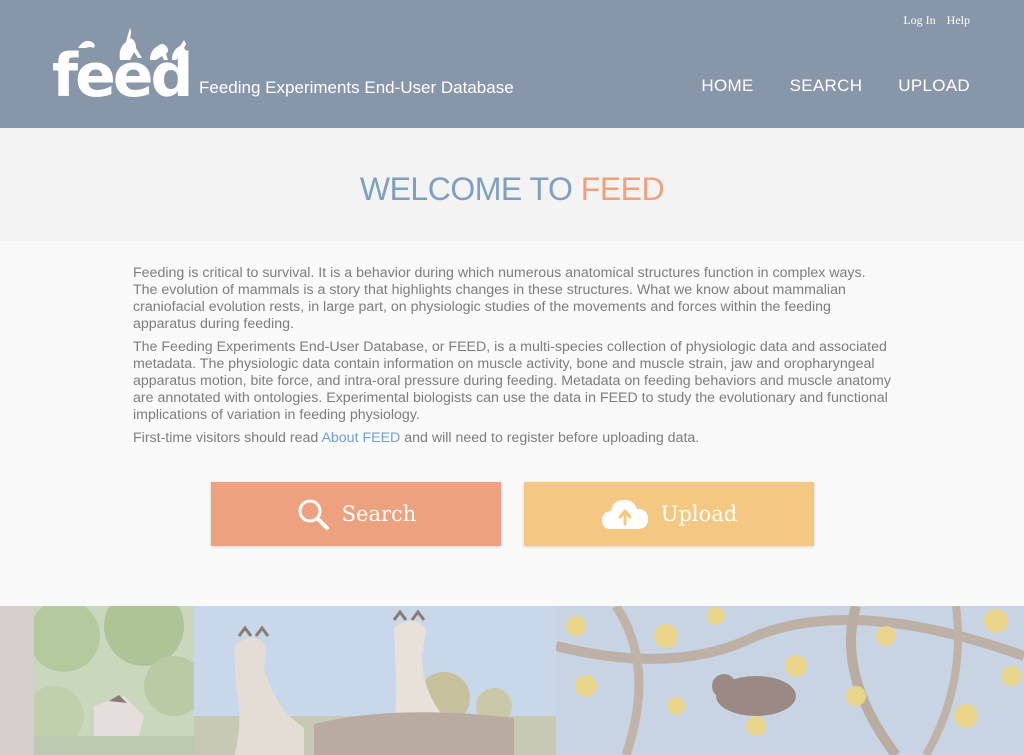 The height and width of the screenshot is (755, 1024). I want to click on account-links: Log In Help, so click(932, 20).